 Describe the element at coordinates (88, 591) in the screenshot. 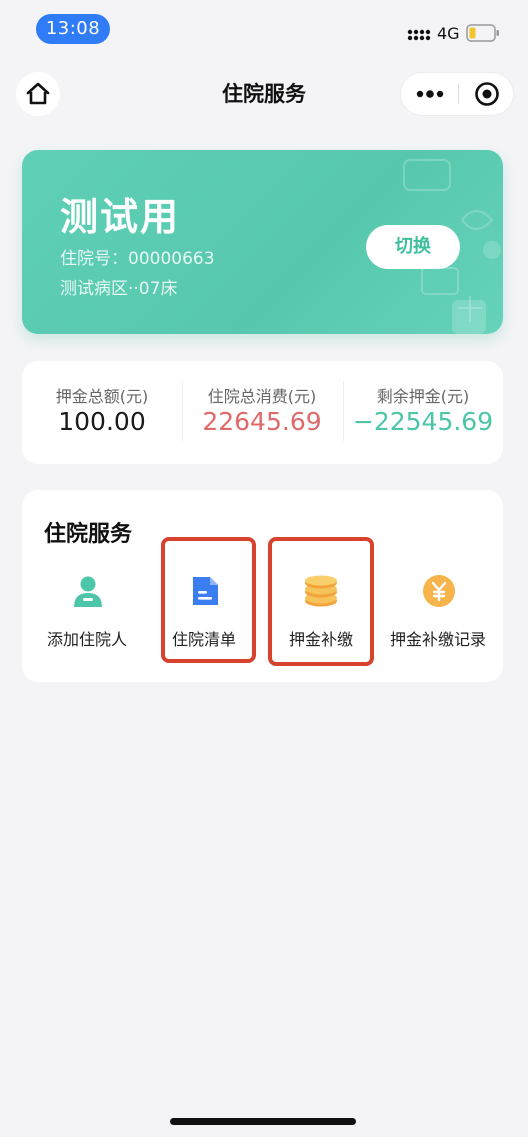

I see `person-add-icon` at that location.